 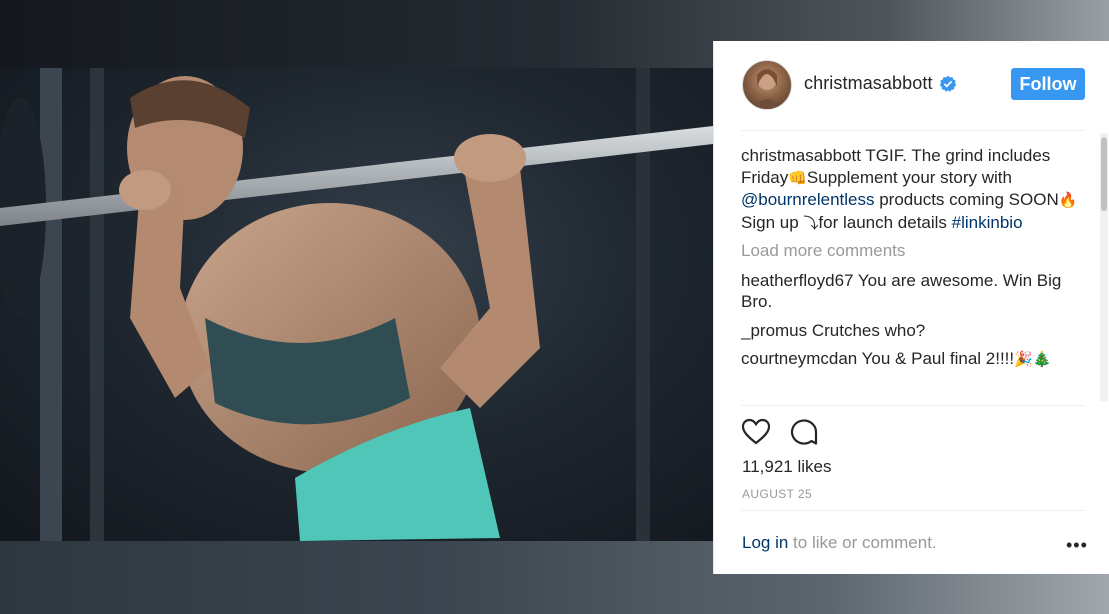 What do you see at coordinates (1104, 174) in the screenshot?
I see `scrollbar-thumb` at bounding box center [1104, 174].